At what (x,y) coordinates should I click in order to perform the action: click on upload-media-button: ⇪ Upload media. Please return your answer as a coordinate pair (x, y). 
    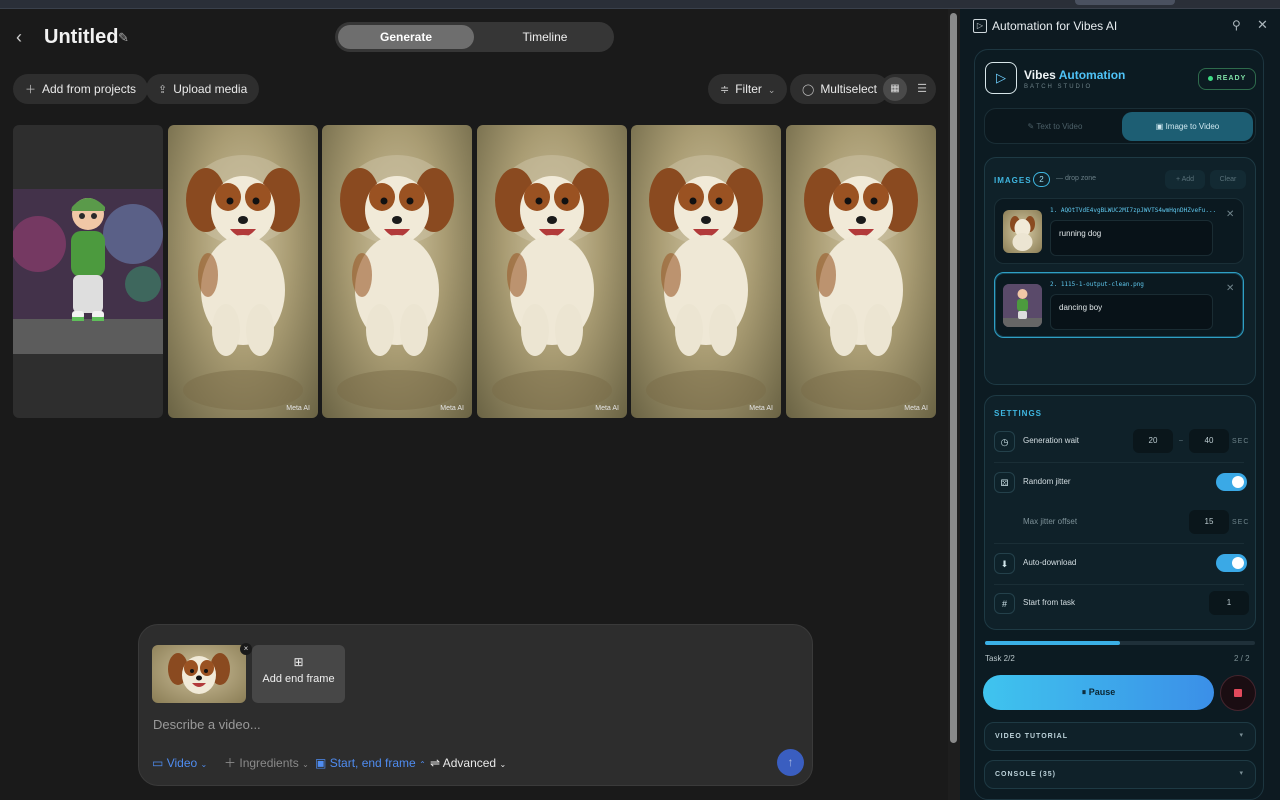
    Looking at the image, I should click on (203, 89).